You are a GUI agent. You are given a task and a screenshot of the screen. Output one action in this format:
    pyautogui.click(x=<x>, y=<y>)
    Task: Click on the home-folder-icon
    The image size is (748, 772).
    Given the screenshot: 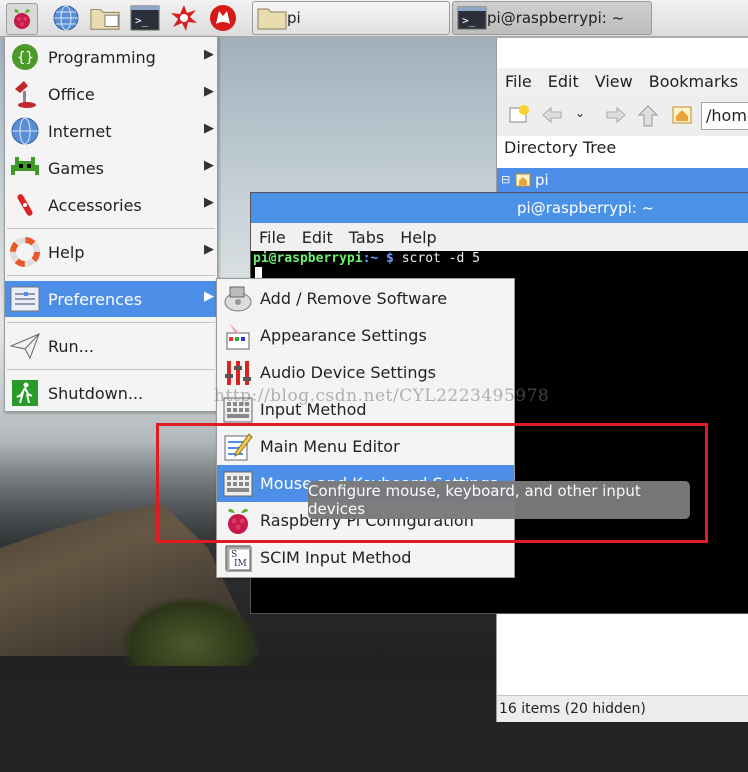 What is the action you would take?
    pyautogui.click(x=523, y=180)
    